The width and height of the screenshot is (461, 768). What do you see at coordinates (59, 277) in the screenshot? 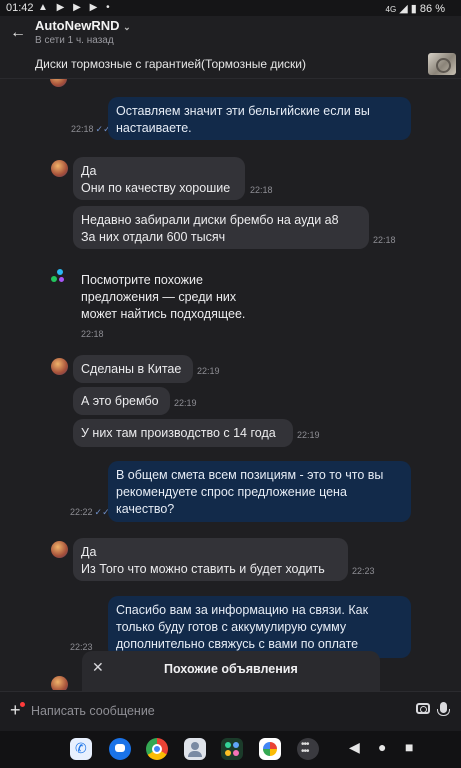
I see `brand-dots-icon` at bounding box center [59, 277].